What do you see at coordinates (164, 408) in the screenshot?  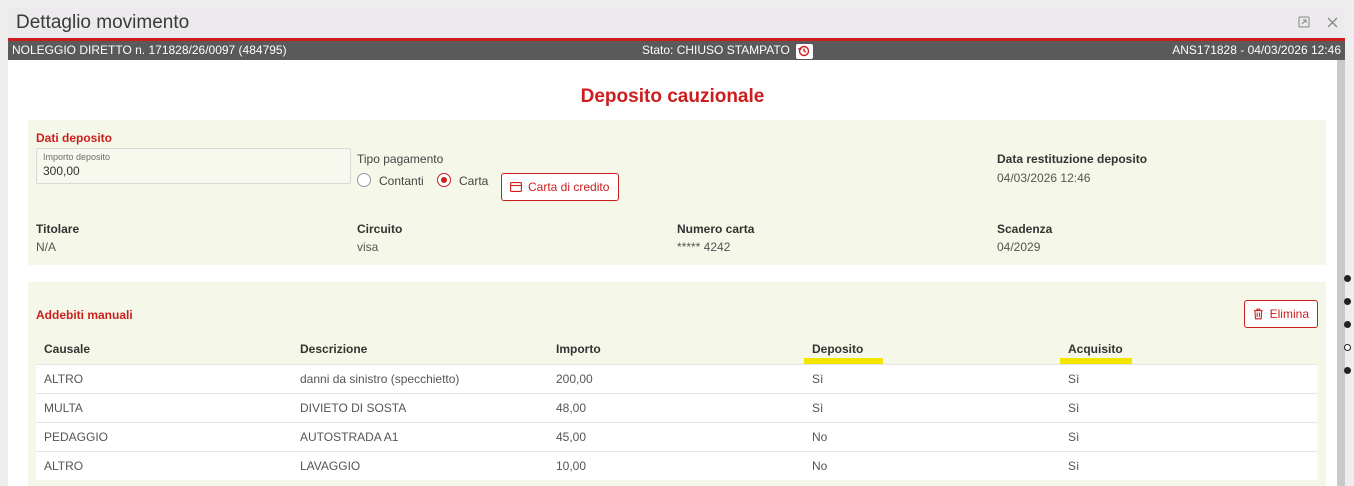 I see `cell-causale: MULTA` at bounding box center [164, 408].